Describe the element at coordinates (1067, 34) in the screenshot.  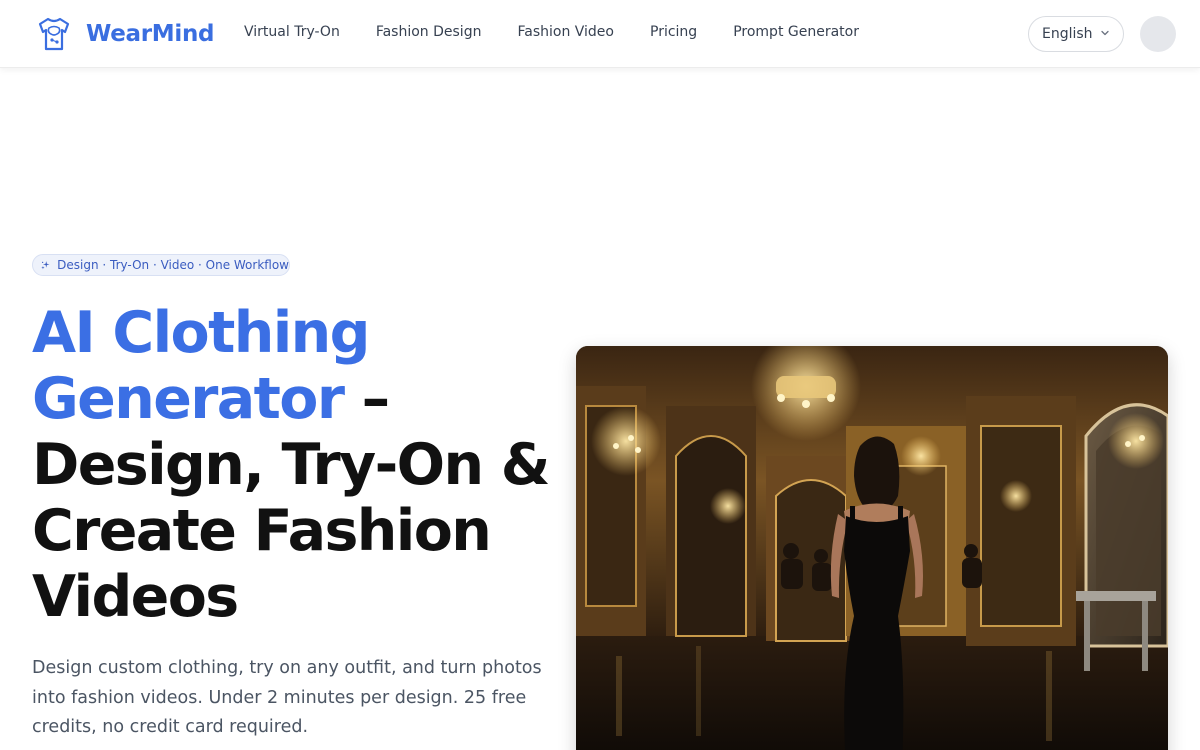
I see `language-select-value: English` at that location.